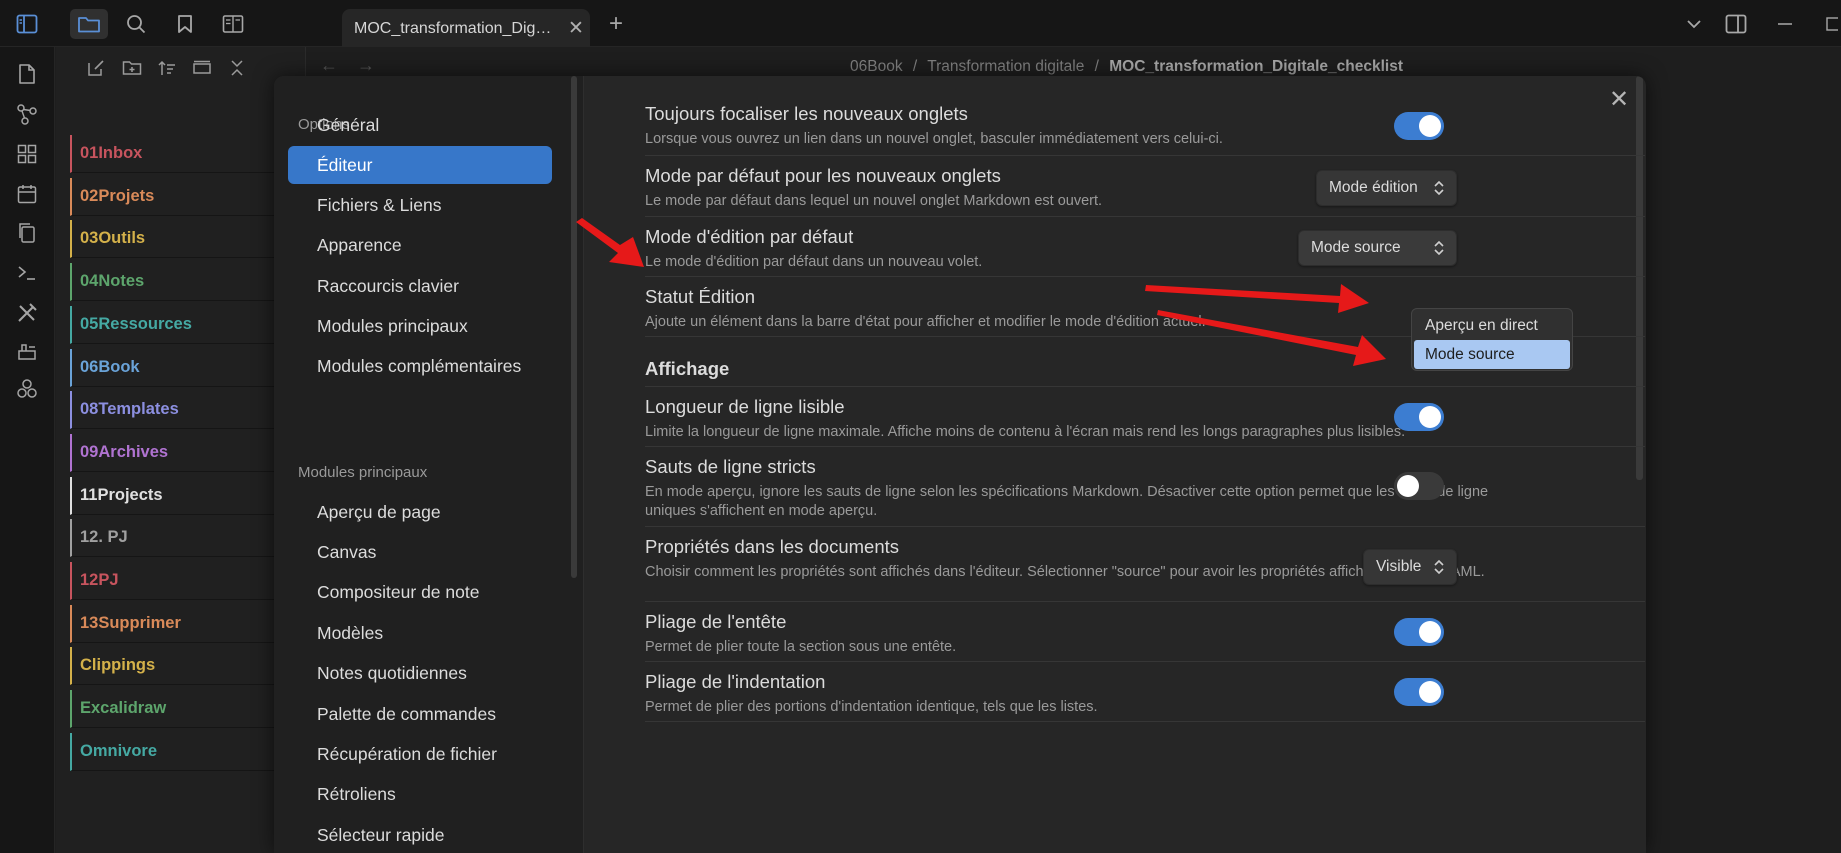 This screenshot has height=853, width=1841. What do you see at coordinates (574, 327) in the screenshot?
I see `nav-scrollbar` at bounding box center [574, 327].